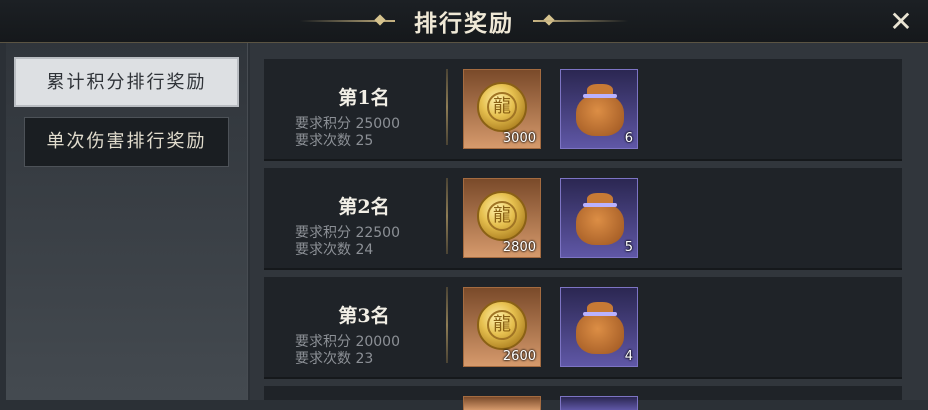 This screenshot has width=928, height=410. What do you see at coordinates (599, 109) in the screenshot?
I see `reward-item-bag: 6` at bounding box center [599, 109].